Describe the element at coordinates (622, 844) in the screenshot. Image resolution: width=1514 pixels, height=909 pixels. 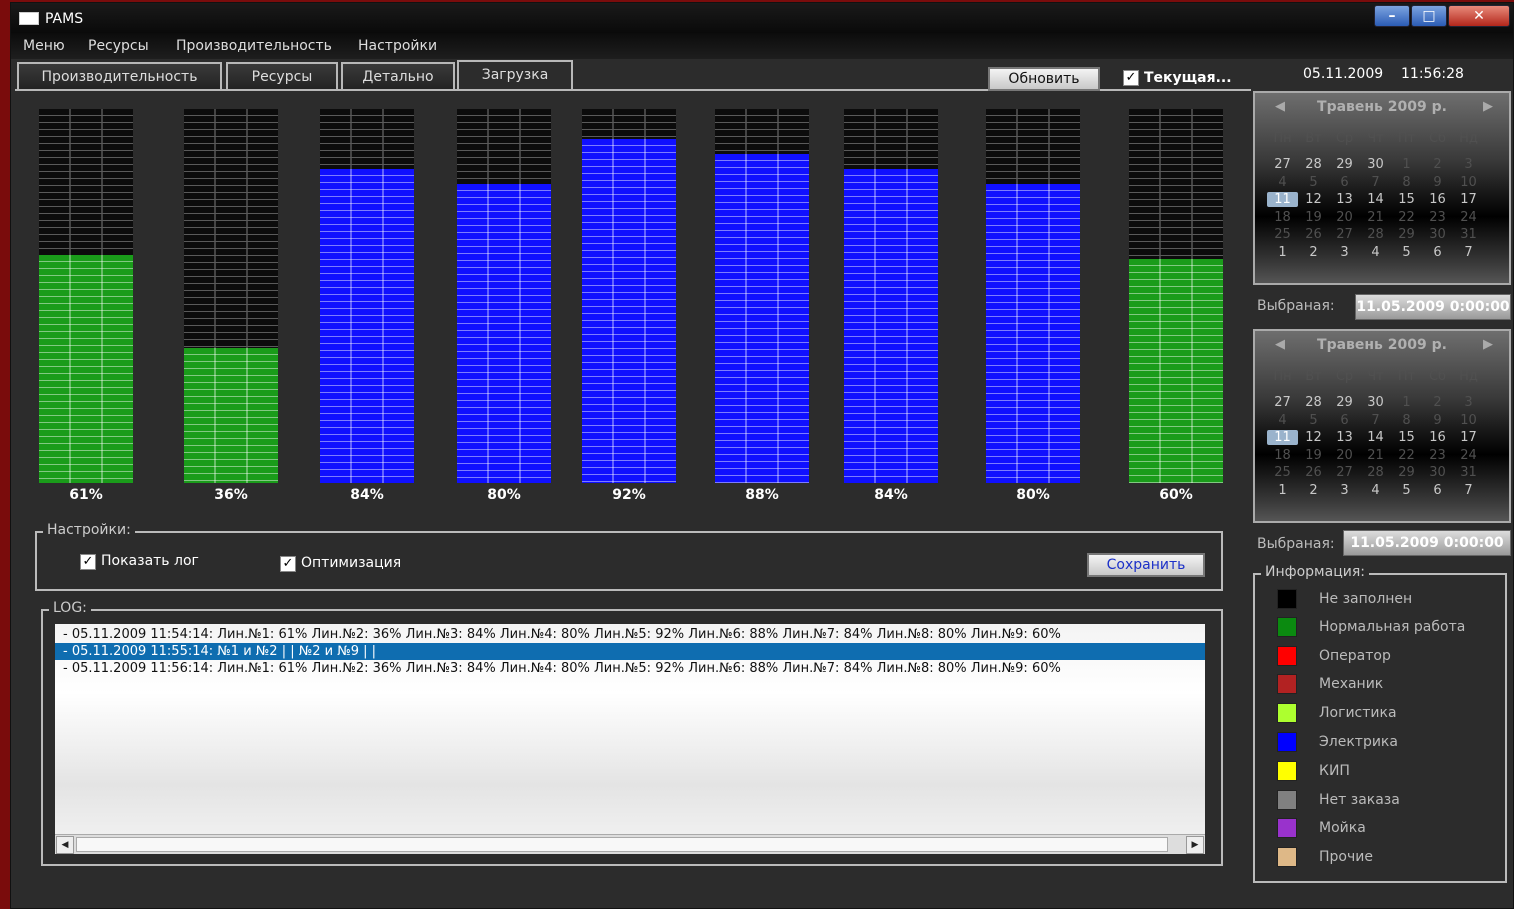
I see `scroll-thumb` at that location.